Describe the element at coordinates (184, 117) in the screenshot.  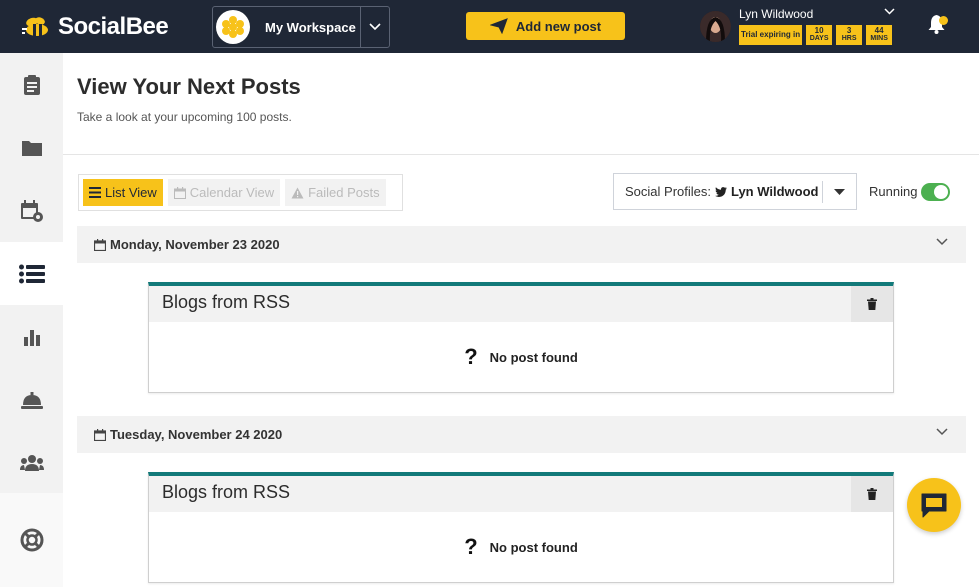
I see `page-subtitle: Take a look at your upcoming 100 posts.` at that location.